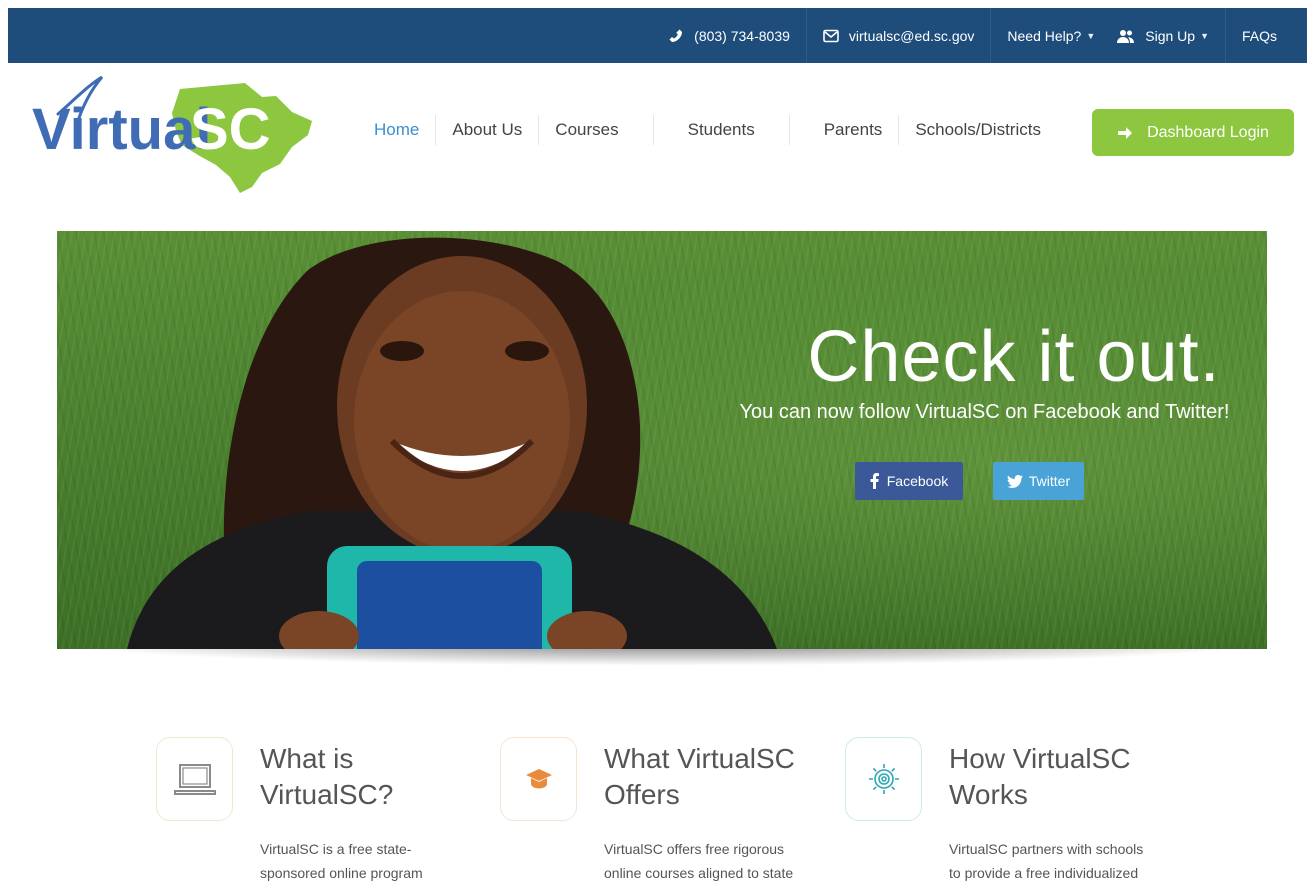 The image size is (1307, 888). I want to click on email-address: virtualsc@ed.sc.gov, so click(911, 35).